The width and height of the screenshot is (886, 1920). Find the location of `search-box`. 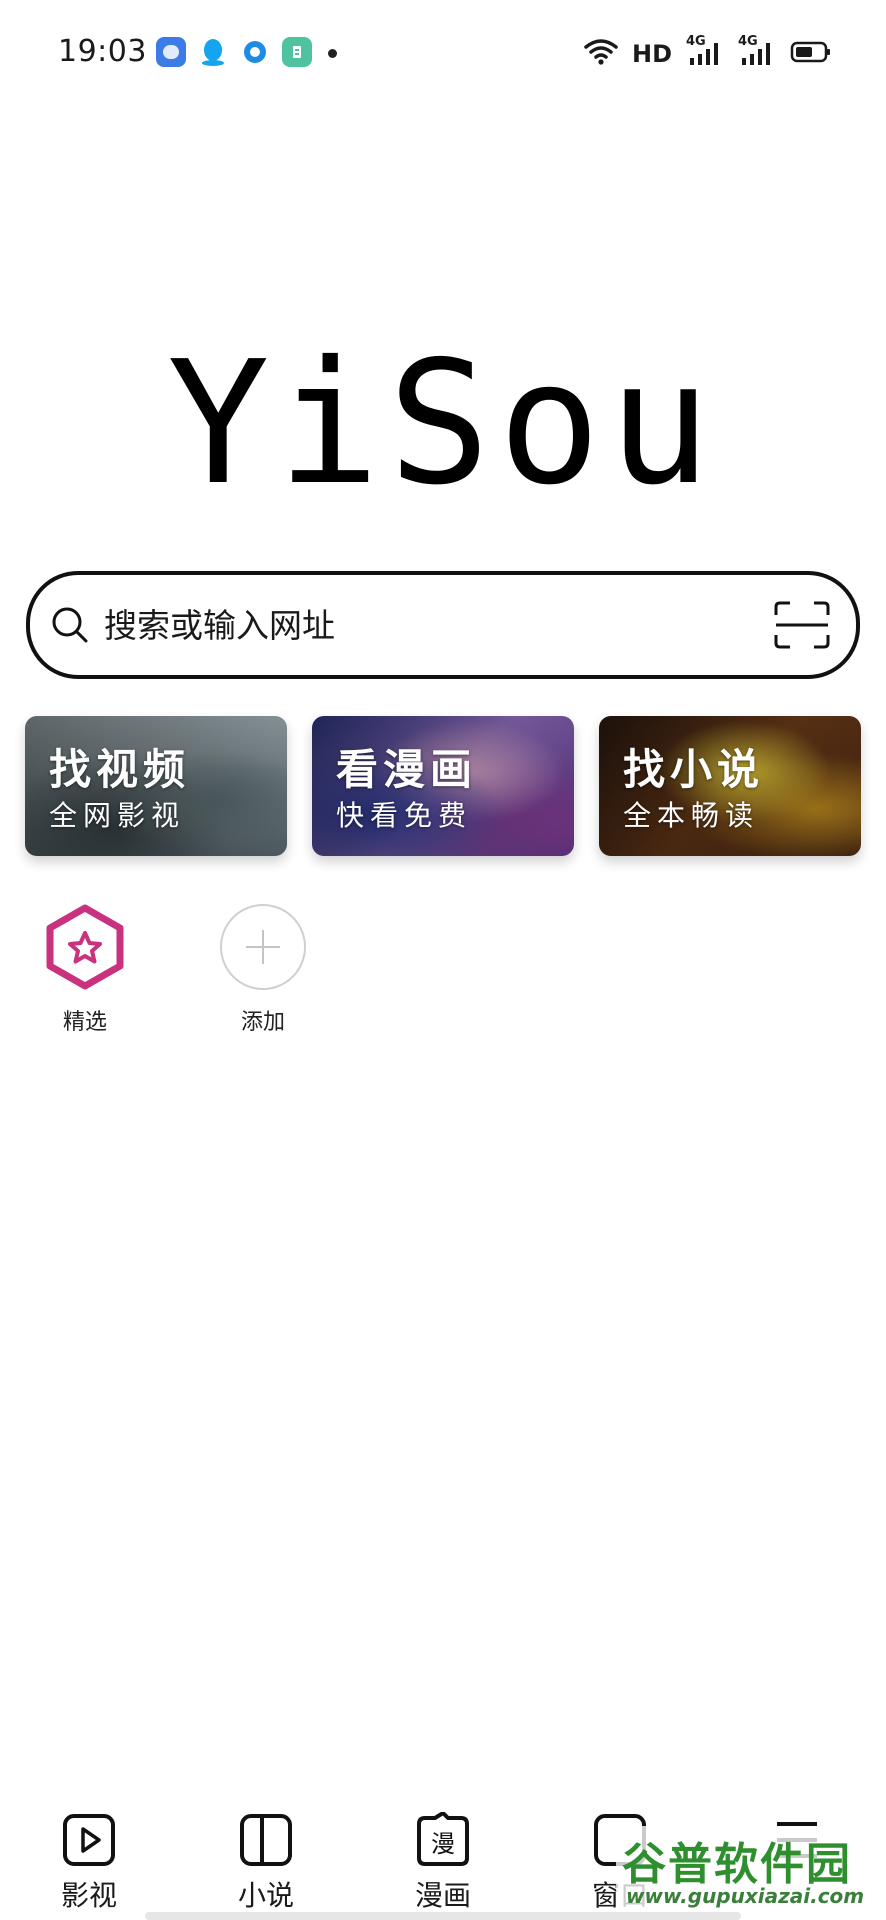

search-box is located at coordinates (443, 625).